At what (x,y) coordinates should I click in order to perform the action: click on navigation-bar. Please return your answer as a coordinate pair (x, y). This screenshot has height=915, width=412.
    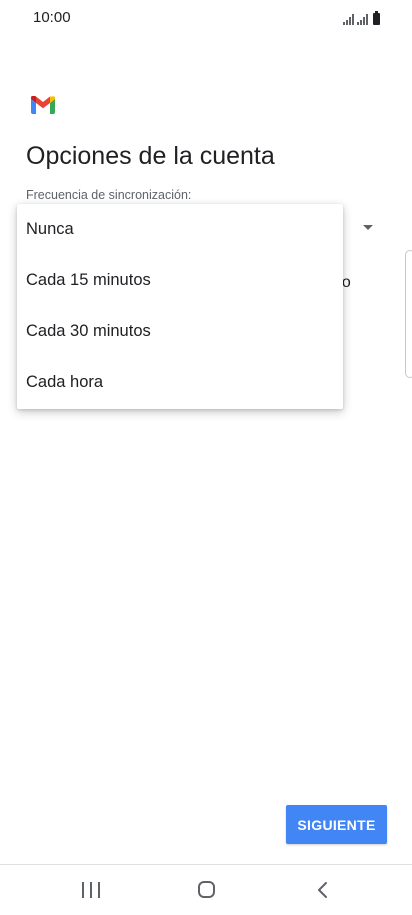
    Looking at the image, I should click on (206, 890).